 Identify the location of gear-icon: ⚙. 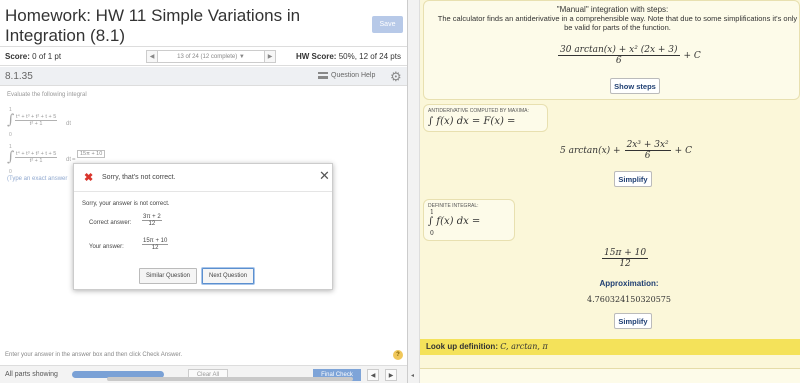
(396, 77).